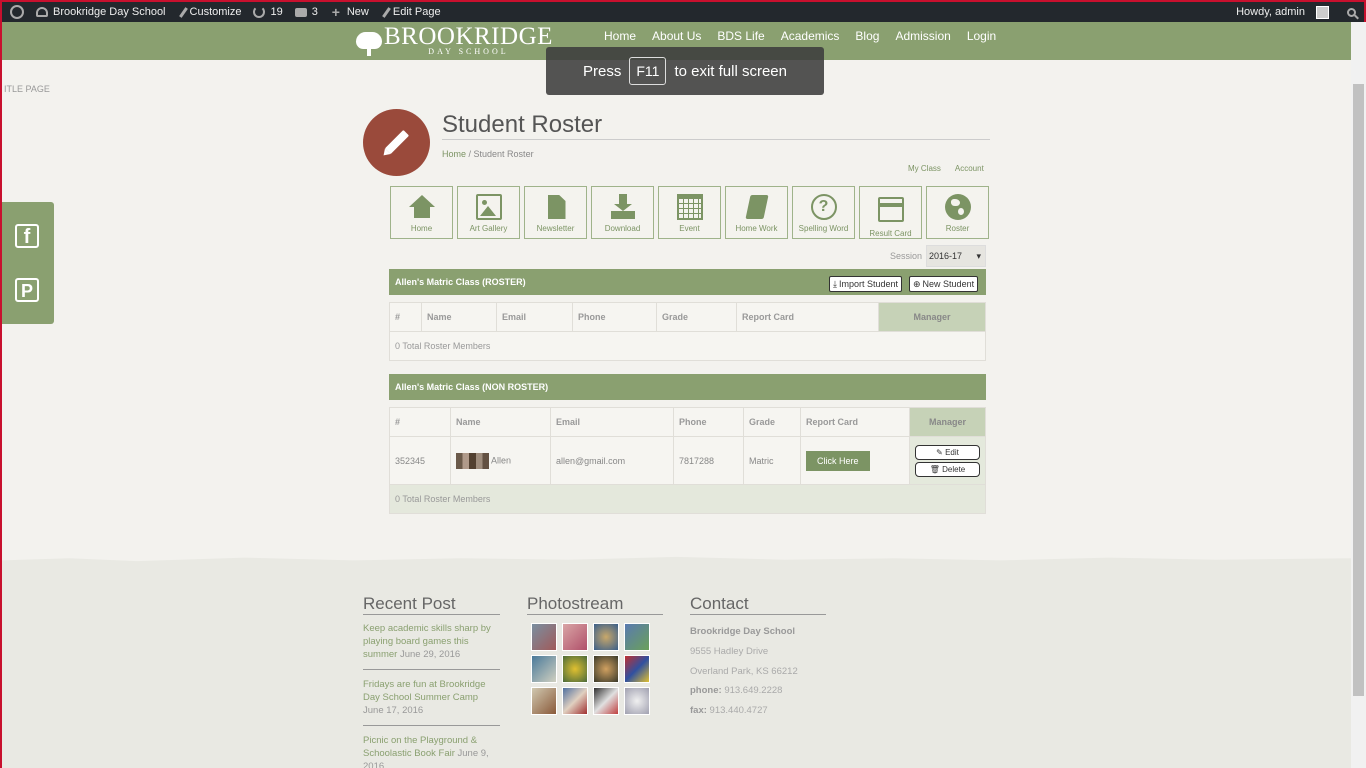  What do you see at coordinates (756, 212) in the screenshot?
I see `tile-home-work: Home Work` at bounding box center [756, 212].